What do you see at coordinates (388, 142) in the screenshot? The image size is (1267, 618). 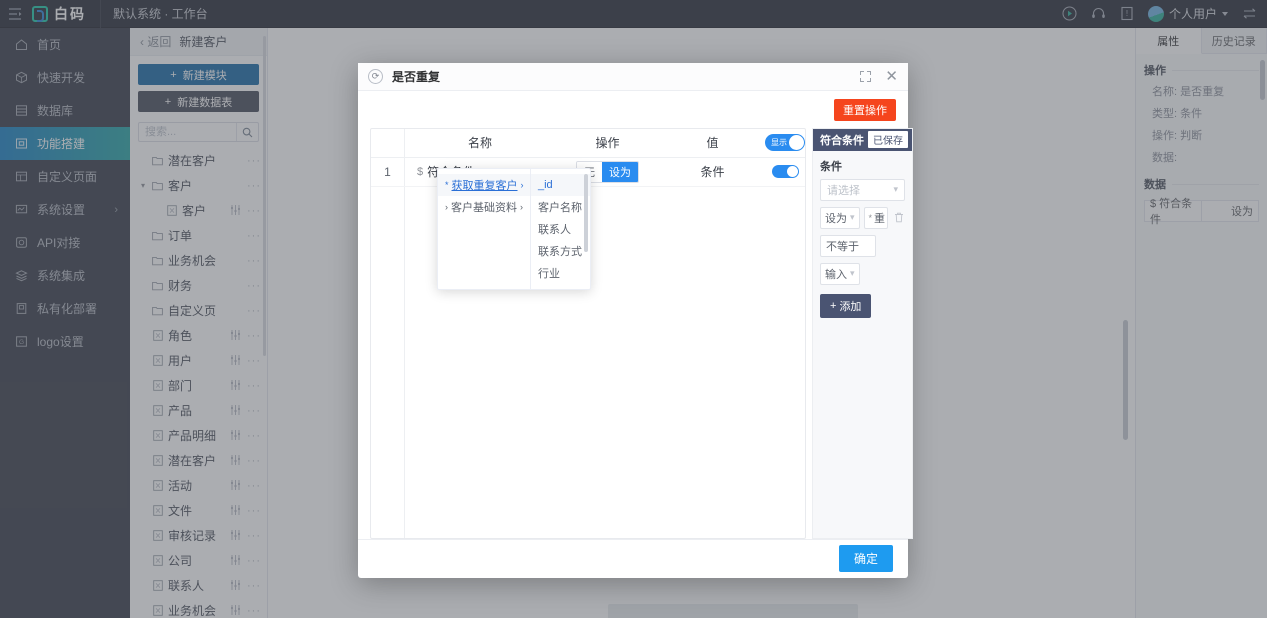 I see `col-index-header` at bounding box center [388, 142].